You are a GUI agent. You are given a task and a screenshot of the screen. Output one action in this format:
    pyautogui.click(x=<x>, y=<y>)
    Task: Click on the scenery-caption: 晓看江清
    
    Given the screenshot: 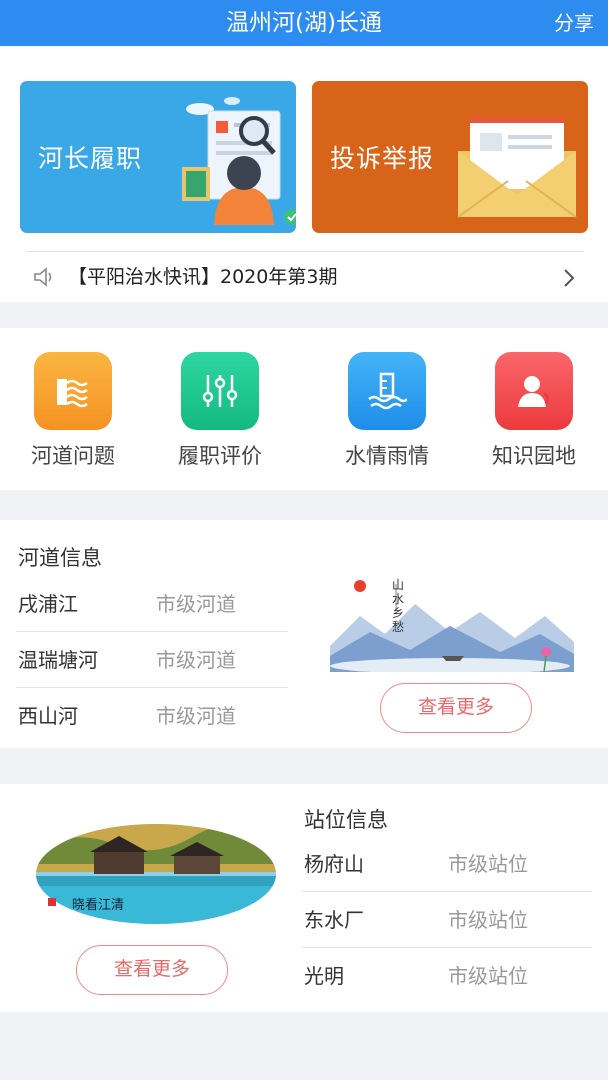 What is the action you would take?
    pyautogui.click(x=98, y=905)
    